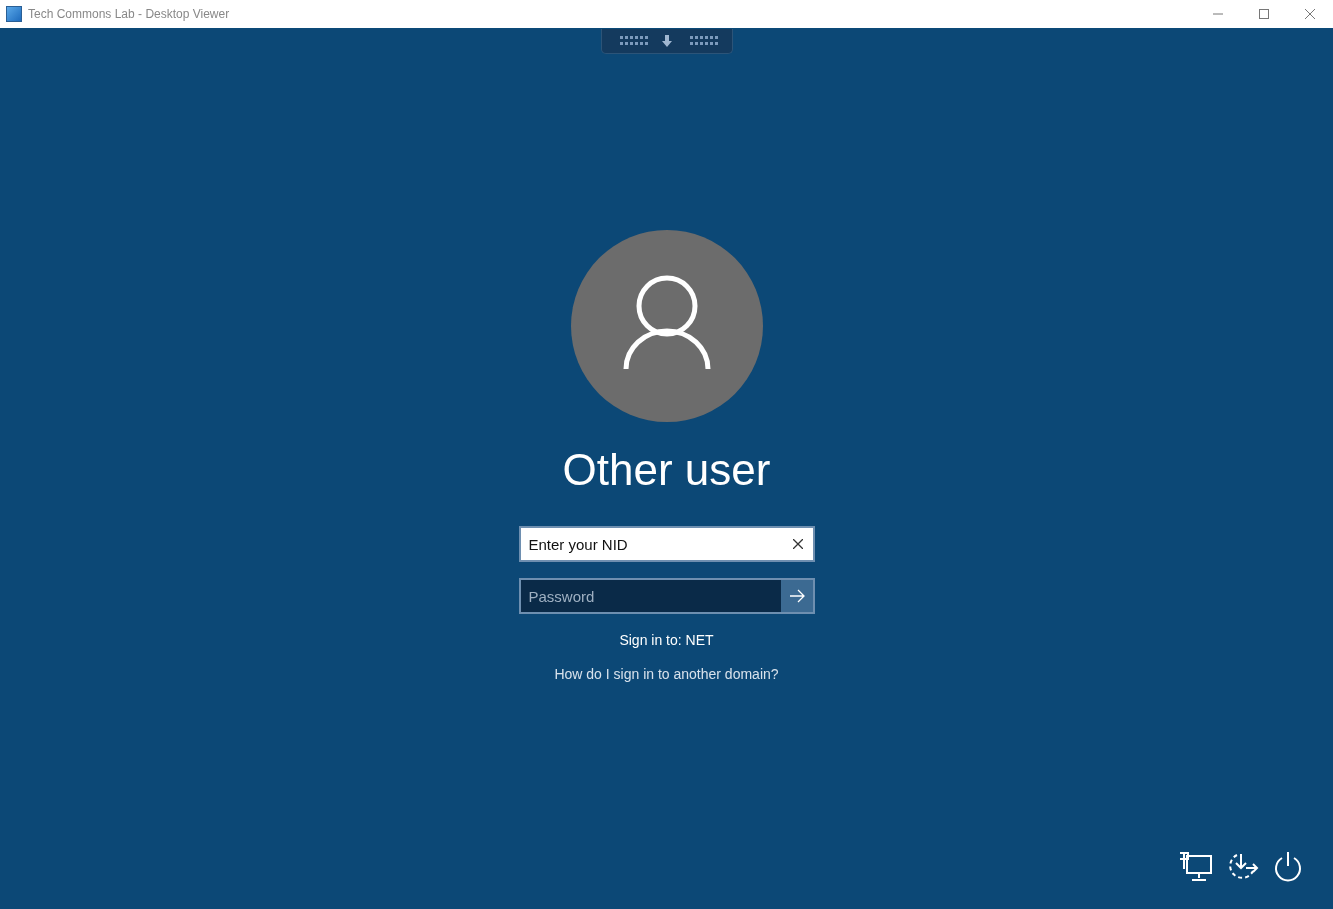 This screenshot has height=909, width=1333. I want to click on accessibility-icon, so click(1243, 867).